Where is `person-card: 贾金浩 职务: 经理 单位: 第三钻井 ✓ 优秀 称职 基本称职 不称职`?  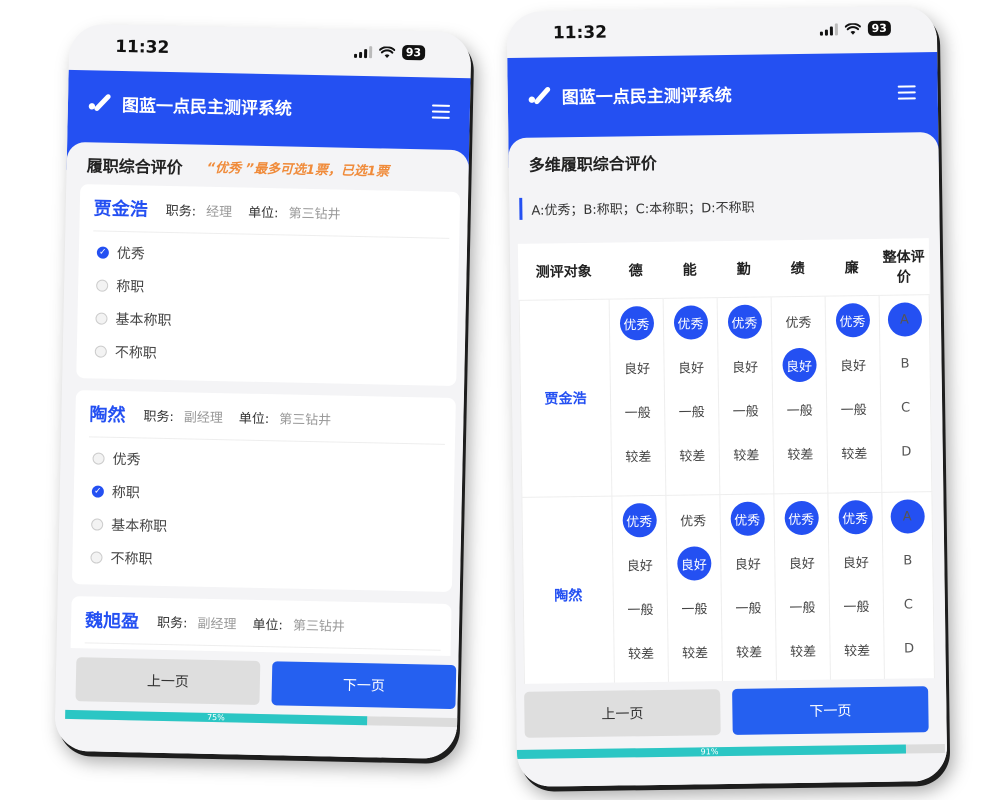
person-card: 贾金浩 职务: 经理 单位: 第三钻井 ✓ 优秀 称职 基本称职 不称职 is located at coordinates (268, 285).